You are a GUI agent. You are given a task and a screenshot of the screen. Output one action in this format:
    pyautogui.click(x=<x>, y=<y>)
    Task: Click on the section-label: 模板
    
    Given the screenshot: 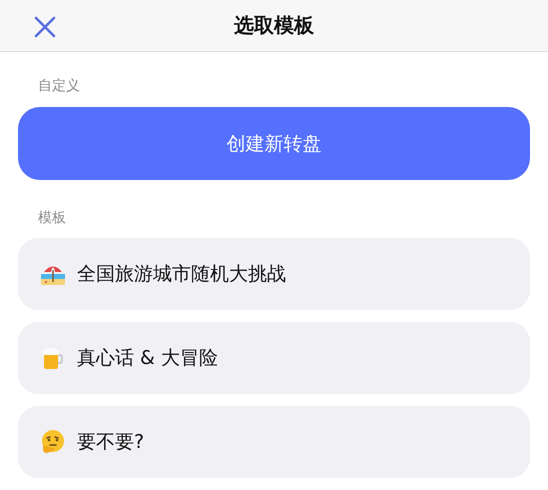 What is the action you would take?
    pyautogui.click(x=52, y=218)
    